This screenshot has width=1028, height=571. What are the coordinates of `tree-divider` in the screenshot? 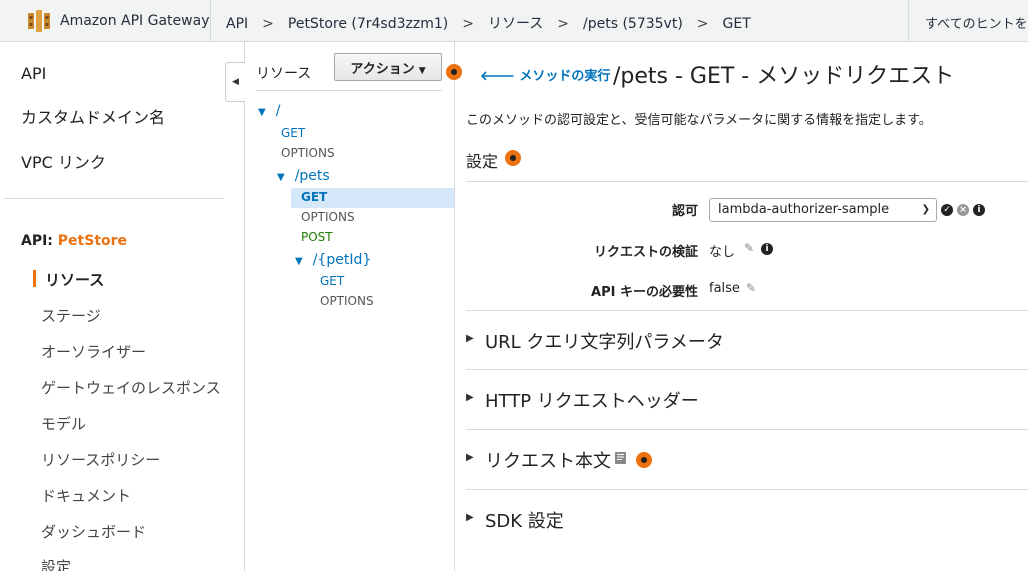 It's located at (349, 90).